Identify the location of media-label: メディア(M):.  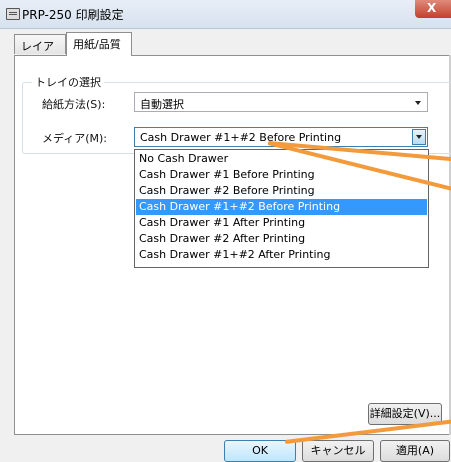
(75, 138).